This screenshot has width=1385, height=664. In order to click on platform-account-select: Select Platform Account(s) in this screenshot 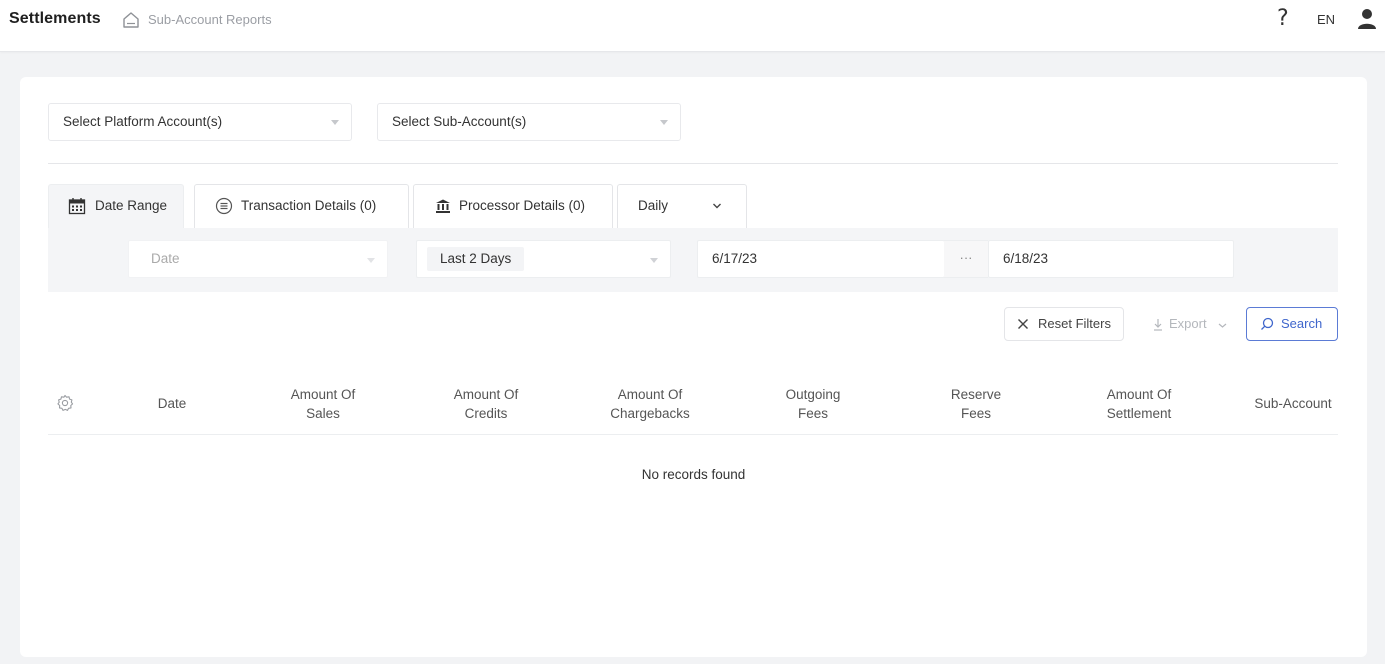, I will do `click(200, 122)`.